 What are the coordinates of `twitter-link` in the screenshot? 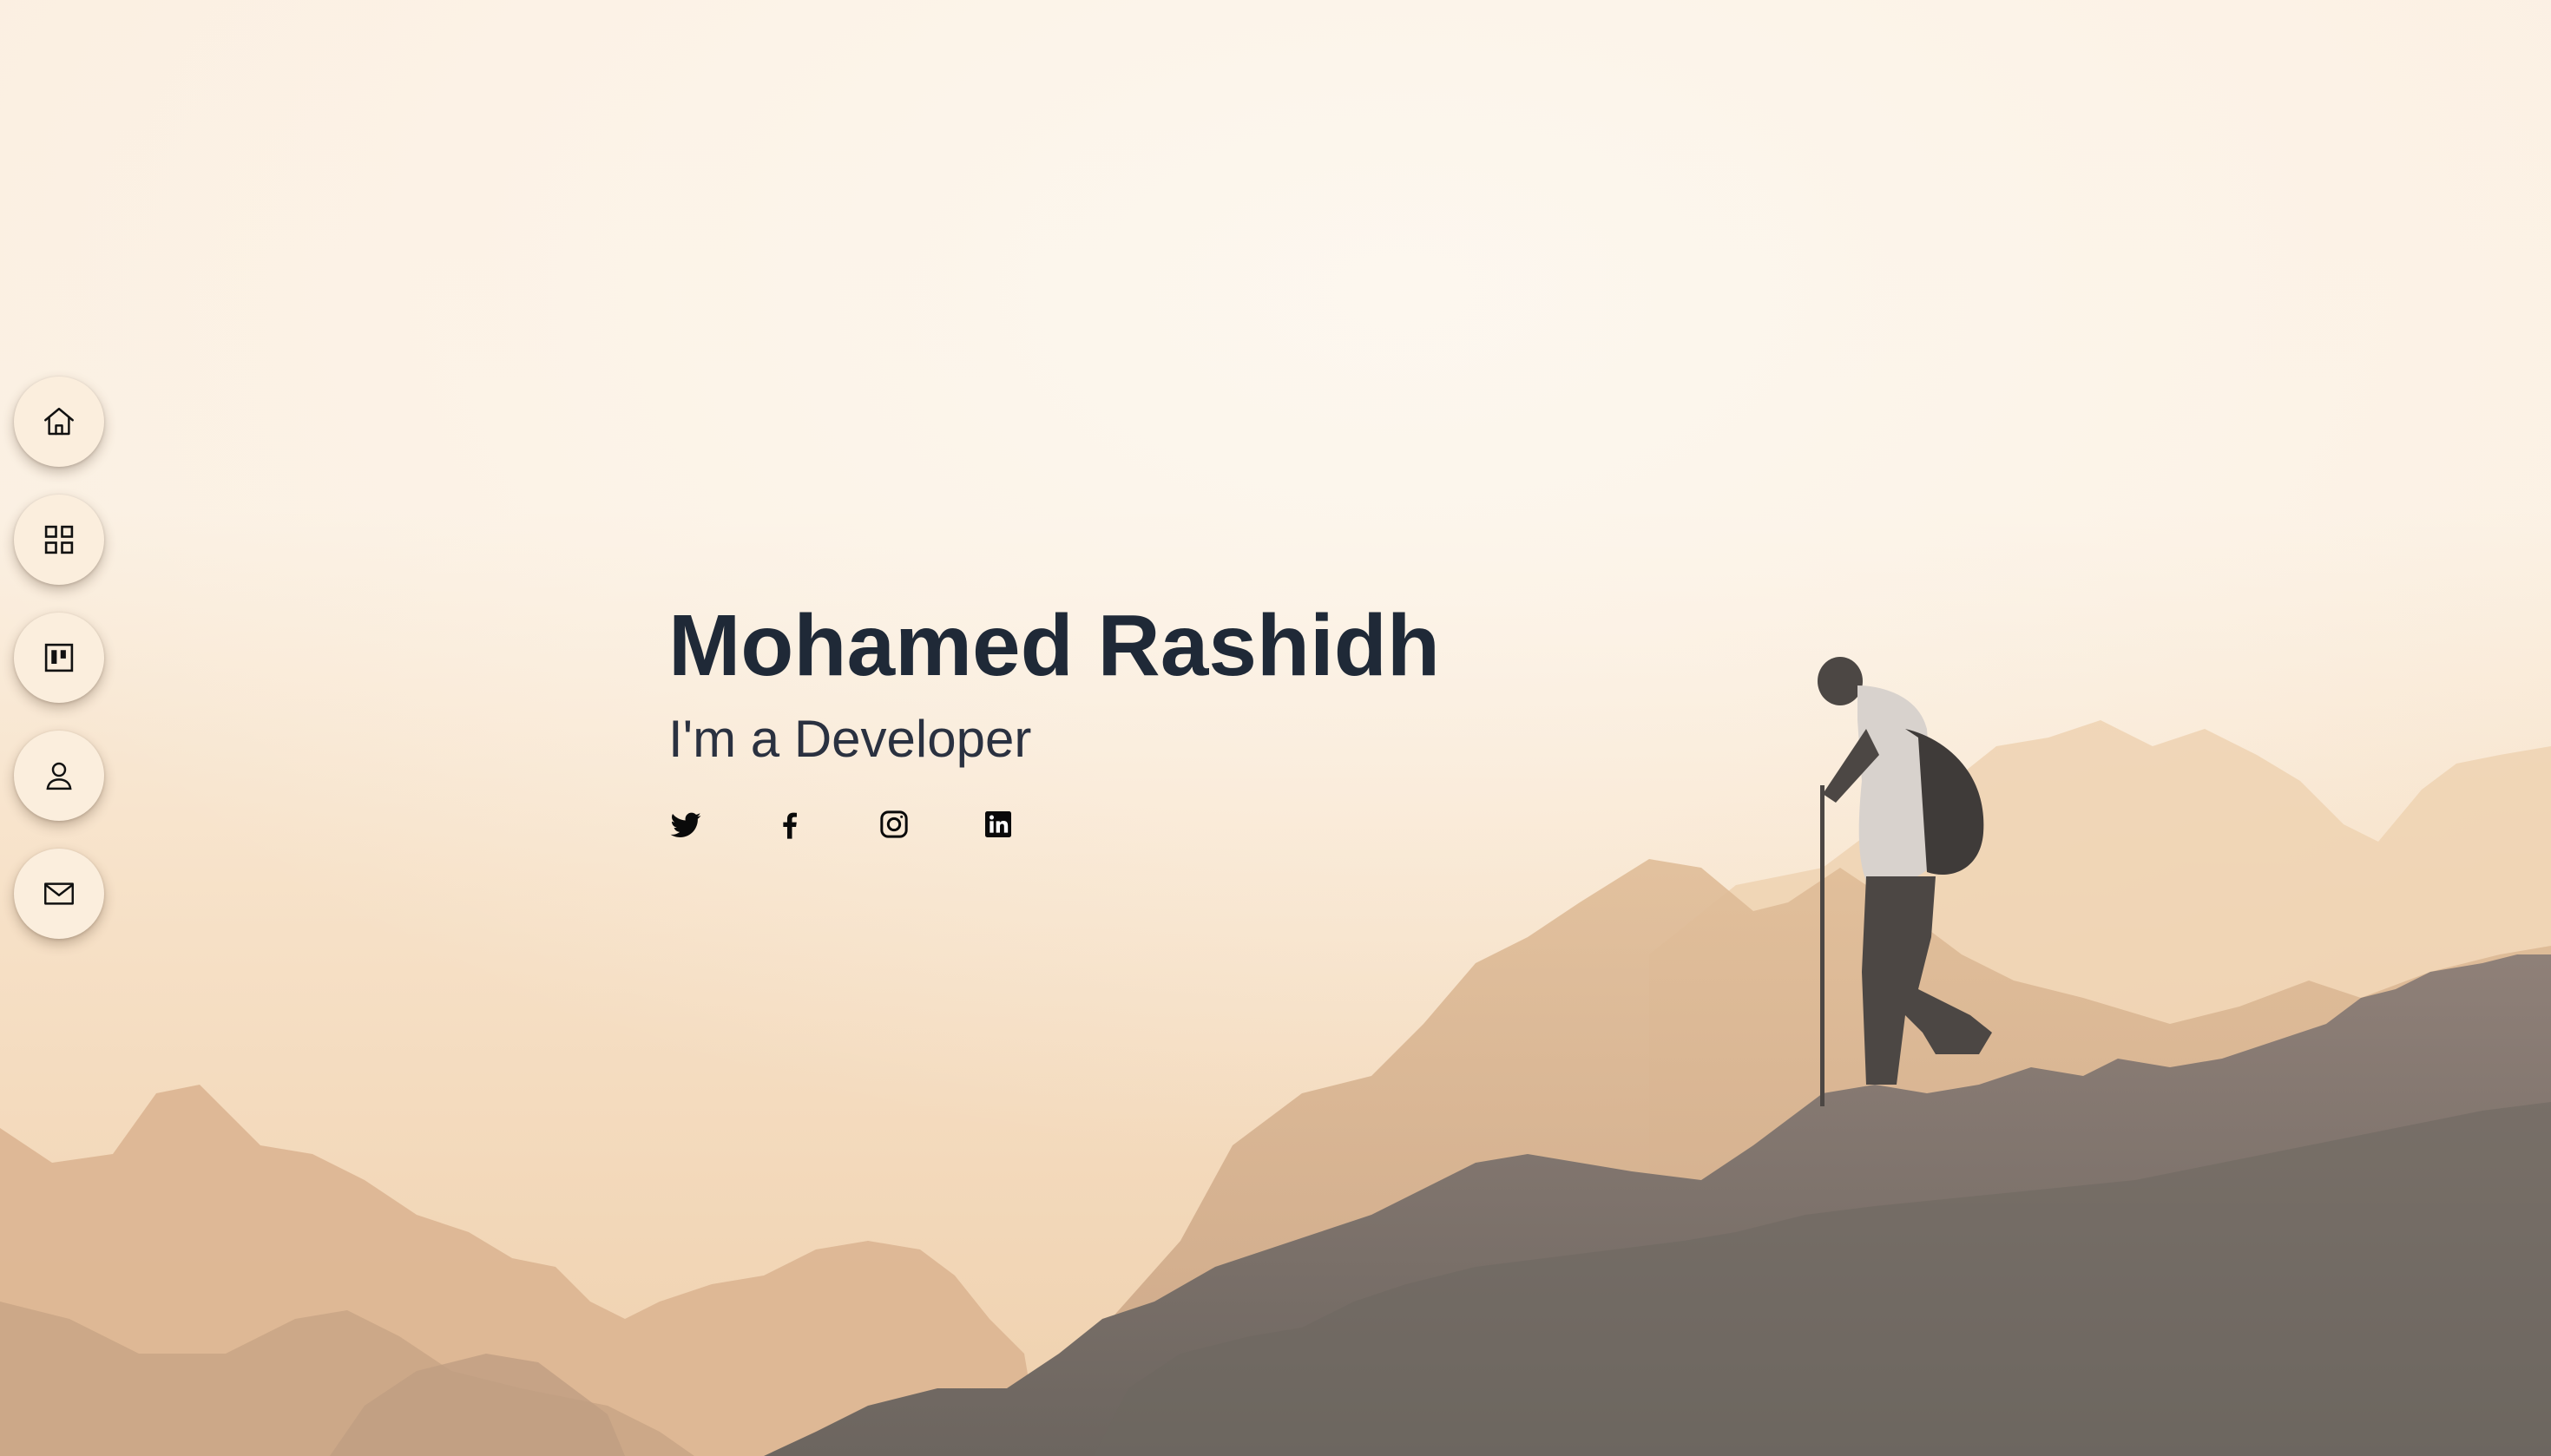 It's located at (685, 824).